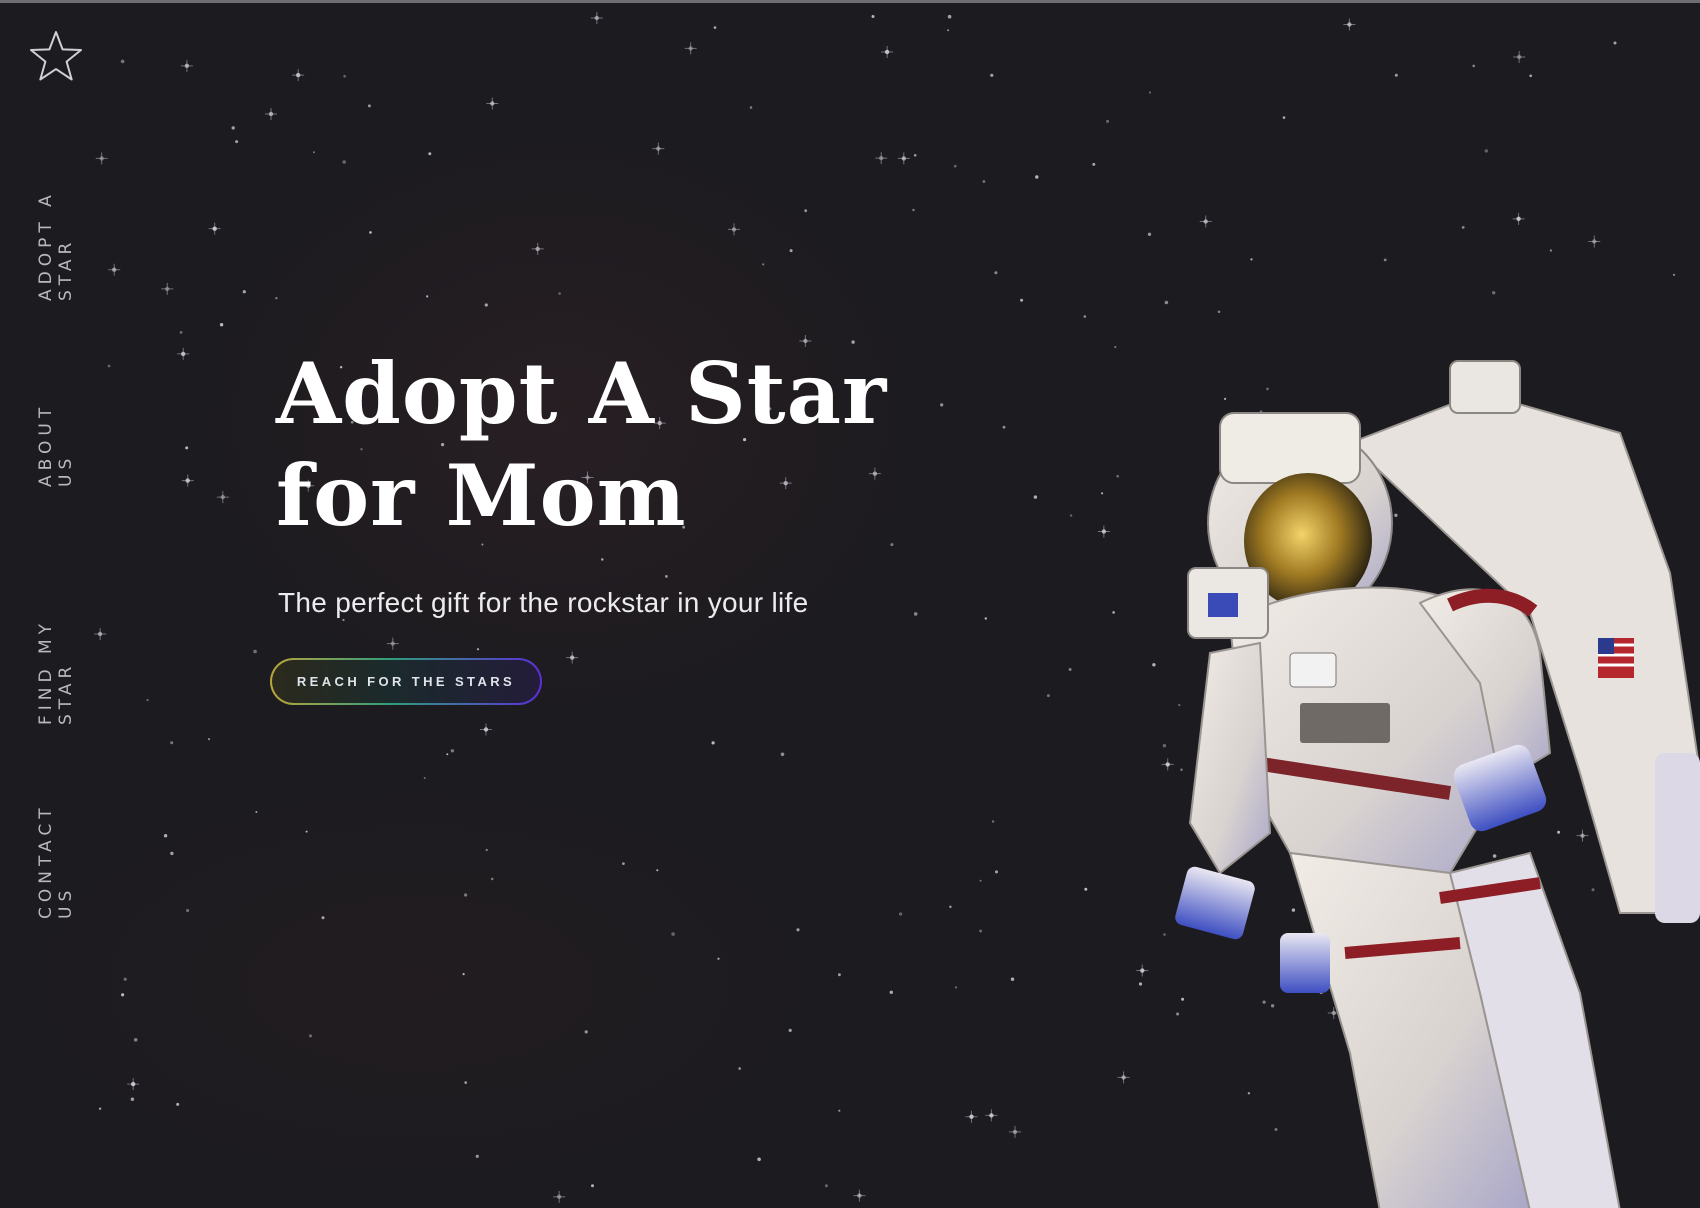 The width and height of the screenshot is (1700, 1208). Describe the element at coordinates (56, 638) in the screenshot. I see `nav-find-my-star: FIND MY STAR` at that location.